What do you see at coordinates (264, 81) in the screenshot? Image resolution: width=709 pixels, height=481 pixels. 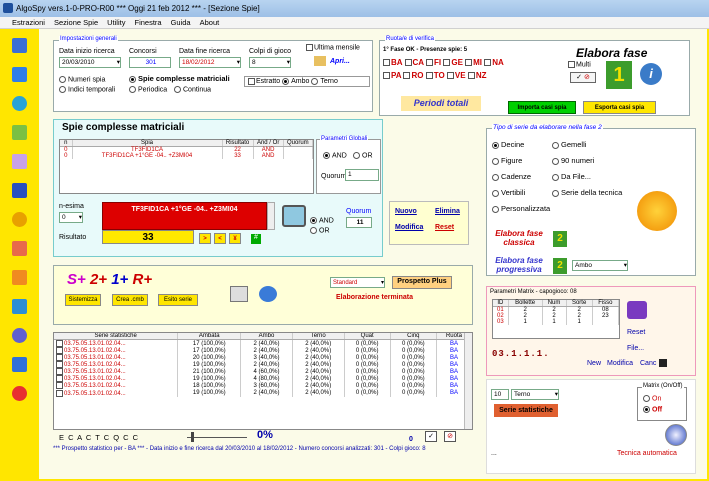 I see `estratto-checkbox: Estratto` at bounding box center [264, 81].